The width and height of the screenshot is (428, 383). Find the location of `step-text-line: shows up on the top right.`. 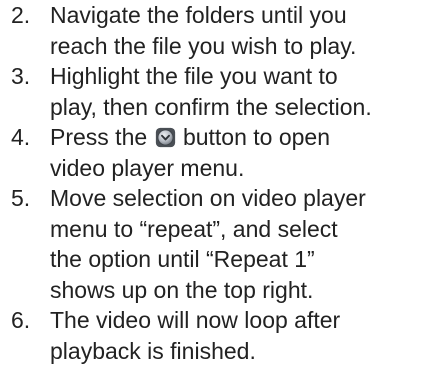

step-text-line: shows up on the top right. is located at coordinates (182, 289).